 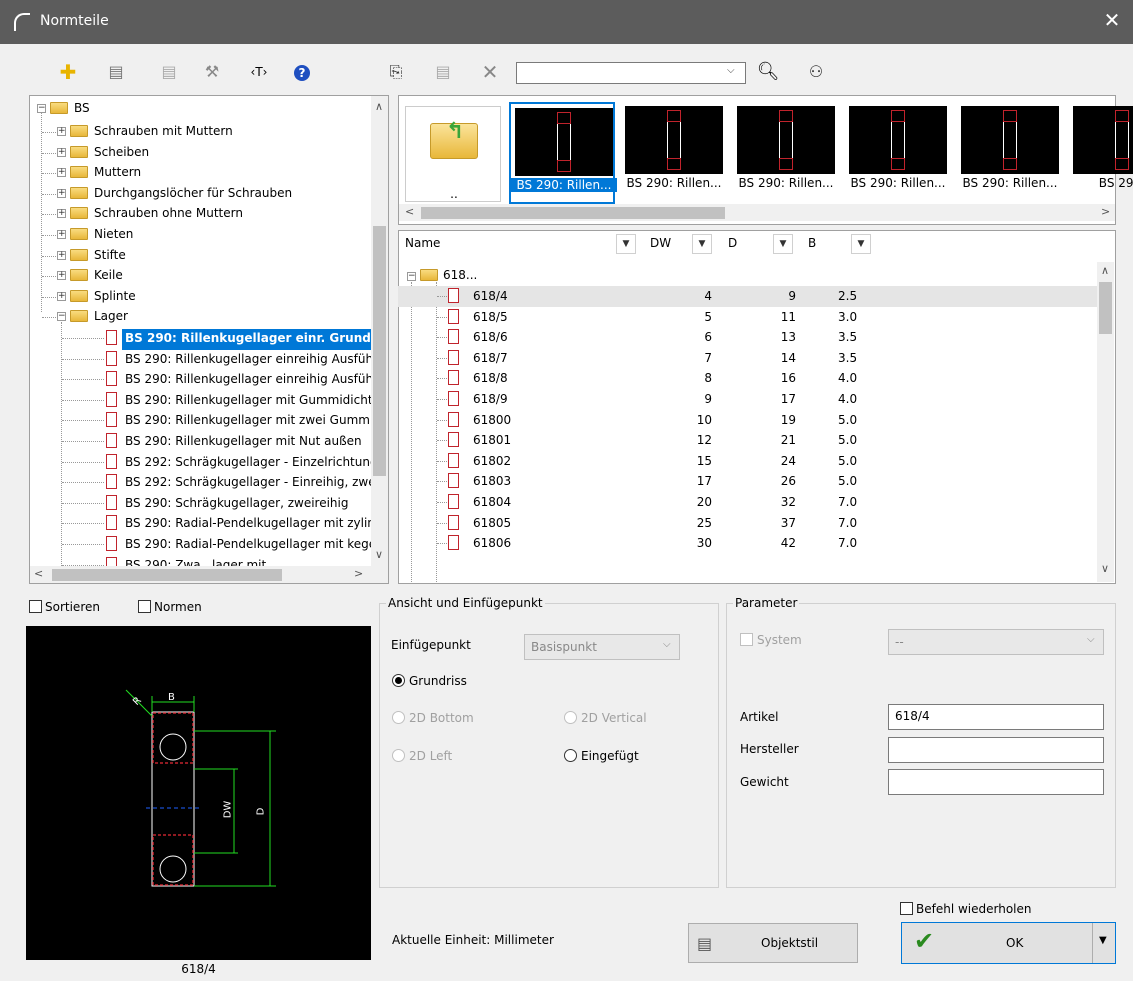 I want to click on document-icon: ▤, so click(x=169, y=72).